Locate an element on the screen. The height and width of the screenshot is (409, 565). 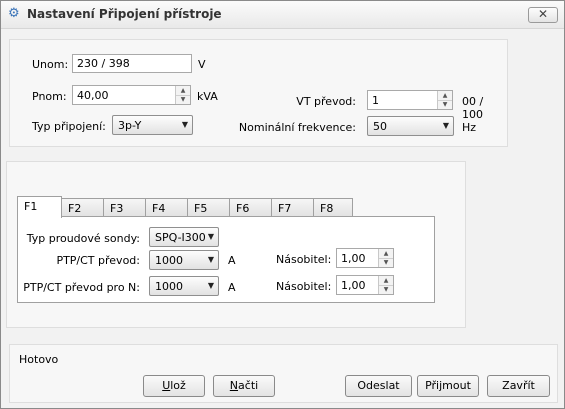
nasobitel2-label: Násobitel: is located at coordinates (304, 286).